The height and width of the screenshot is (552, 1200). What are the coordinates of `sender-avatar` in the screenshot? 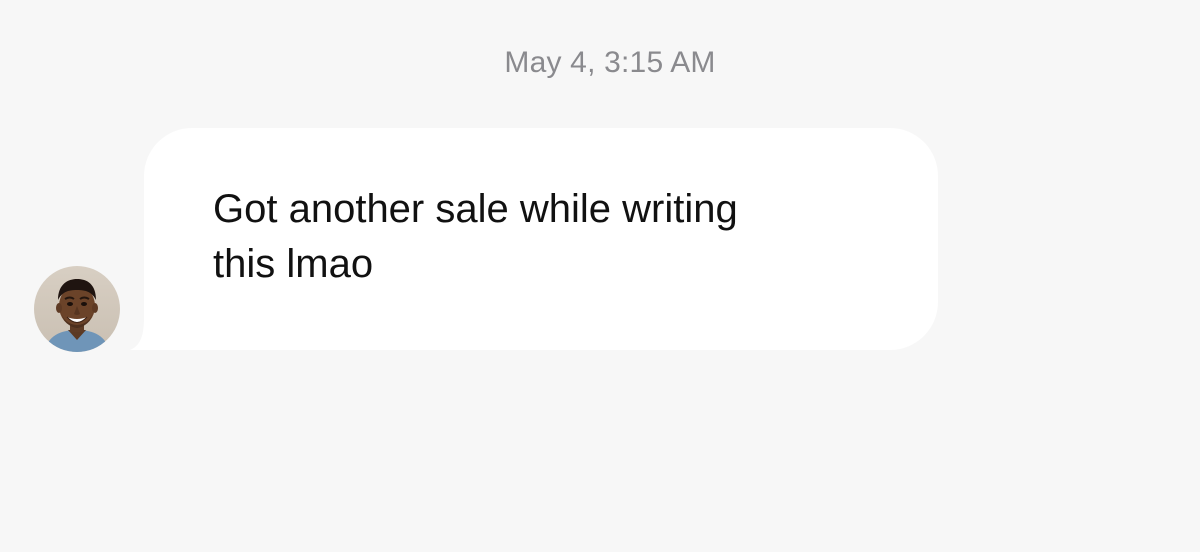 It's located at (77, 309).